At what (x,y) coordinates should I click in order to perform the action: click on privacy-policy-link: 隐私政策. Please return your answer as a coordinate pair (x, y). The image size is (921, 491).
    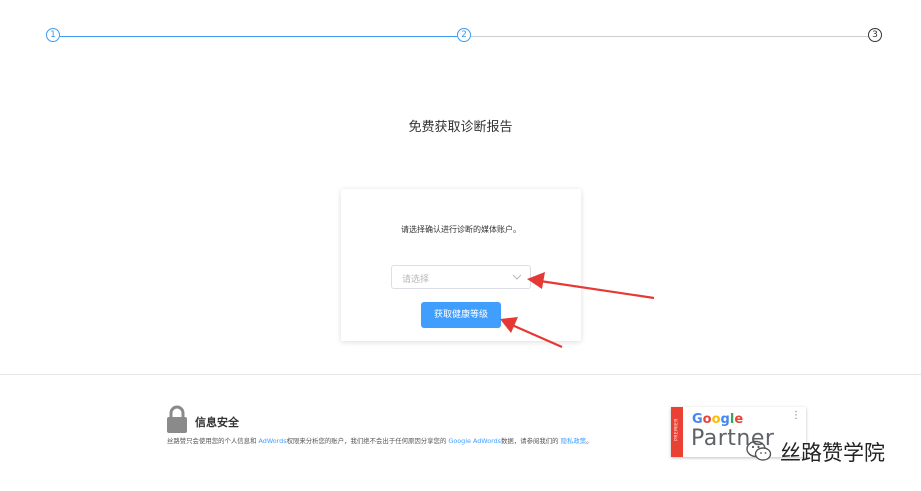
    Looking at the image, I should click on (574, 441).